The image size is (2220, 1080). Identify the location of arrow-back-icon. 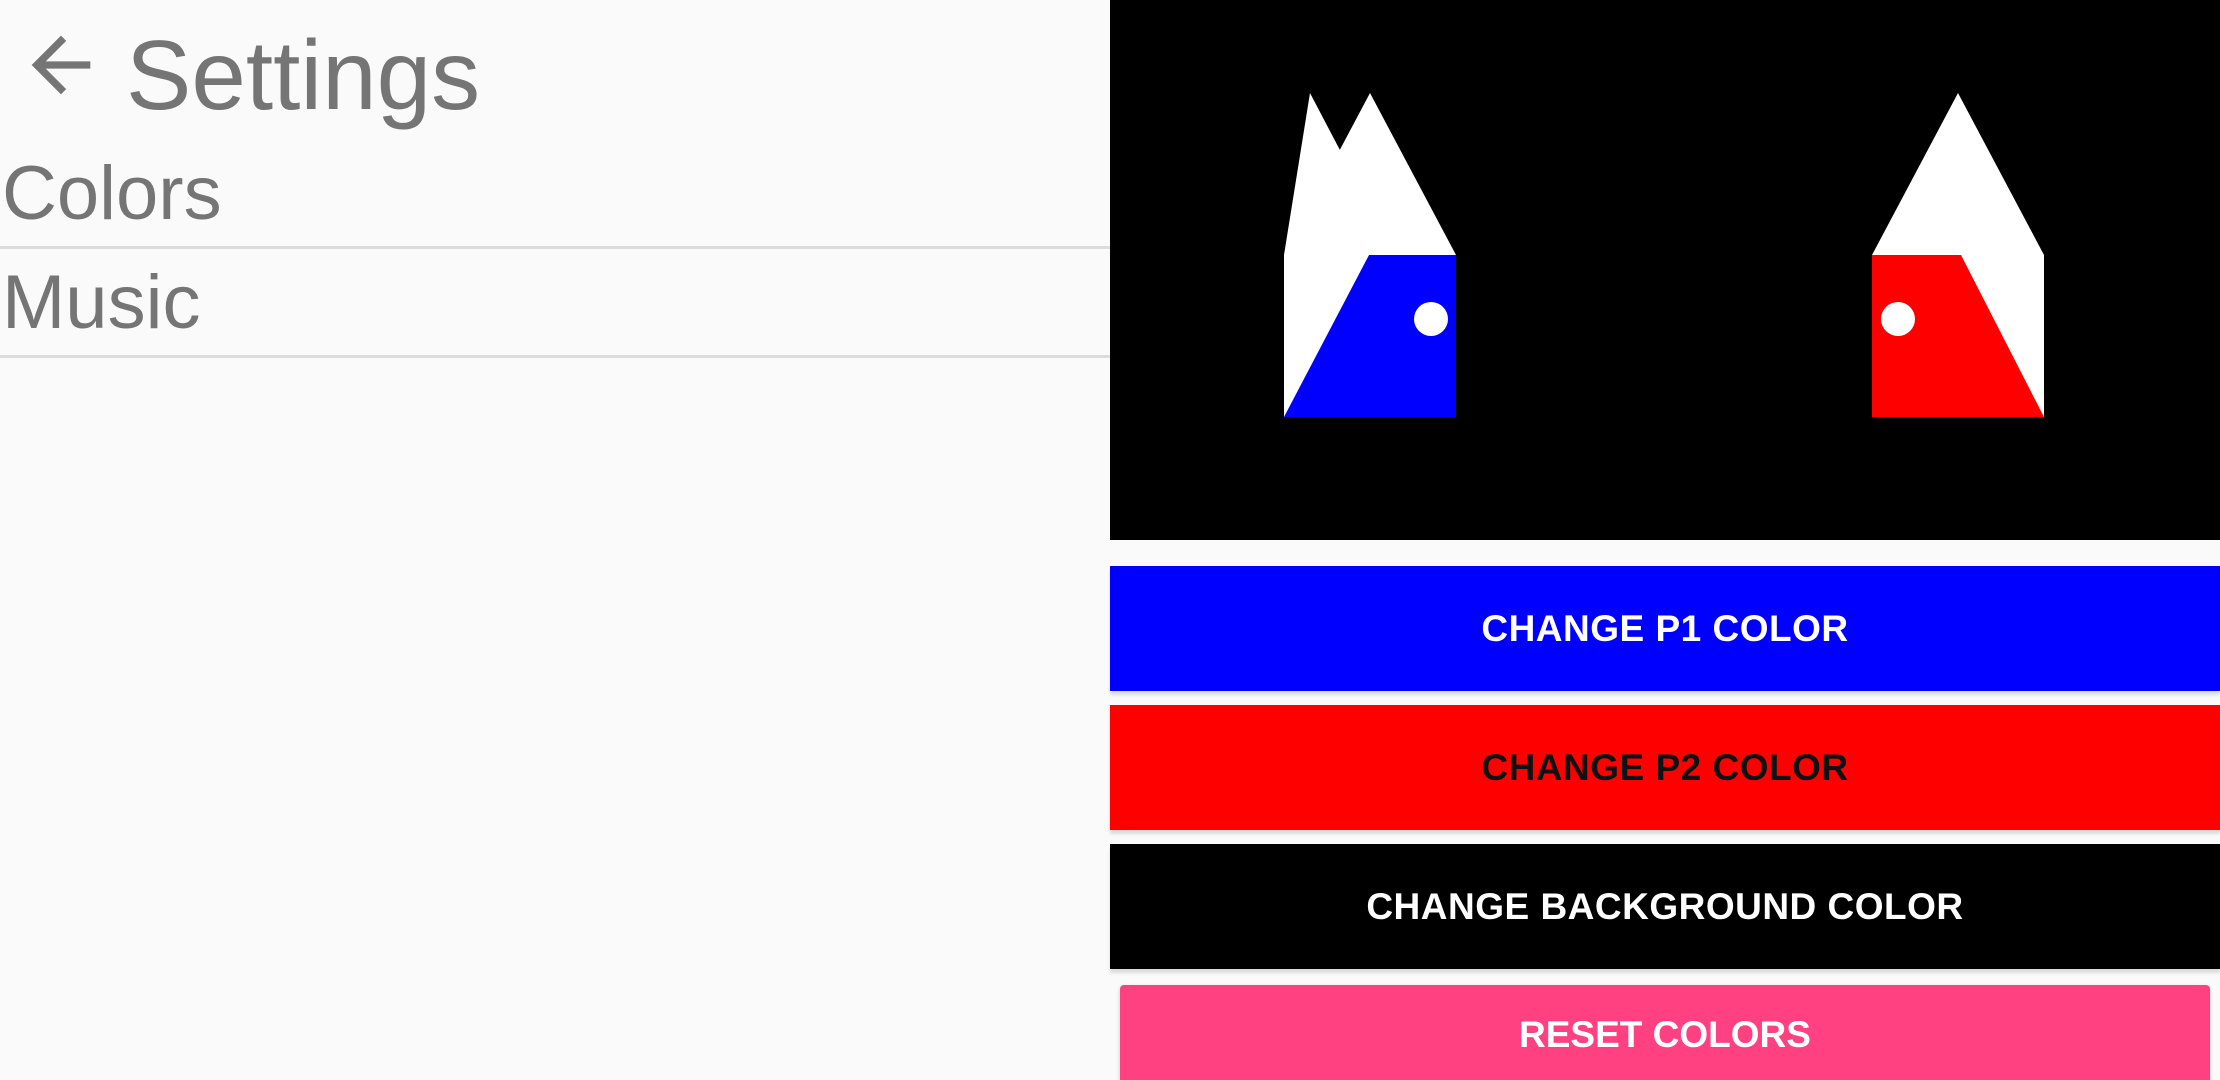
(61, 65).